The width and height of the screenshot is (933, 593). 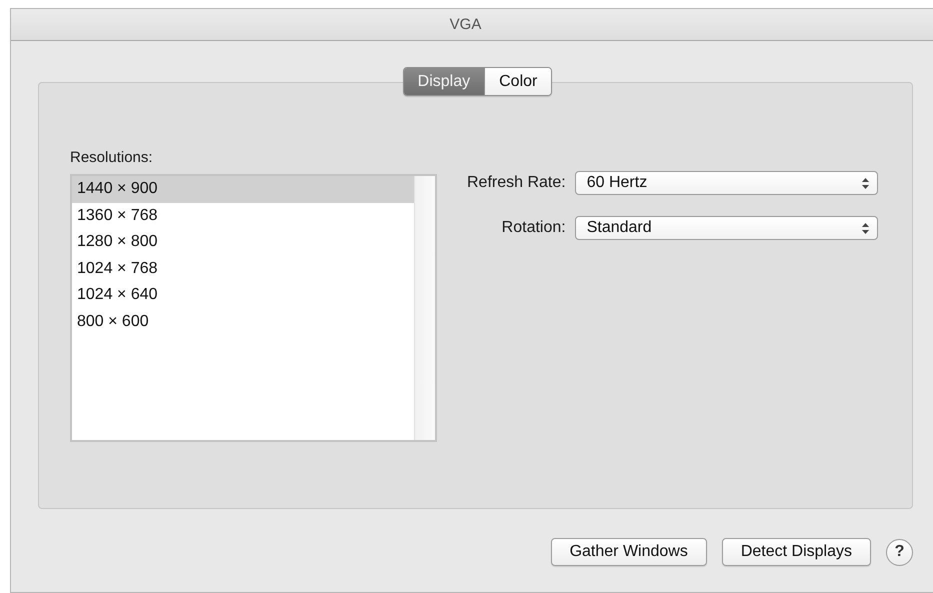 I want to click on list-item: 1024 × 640, so click(x=243, y=295).